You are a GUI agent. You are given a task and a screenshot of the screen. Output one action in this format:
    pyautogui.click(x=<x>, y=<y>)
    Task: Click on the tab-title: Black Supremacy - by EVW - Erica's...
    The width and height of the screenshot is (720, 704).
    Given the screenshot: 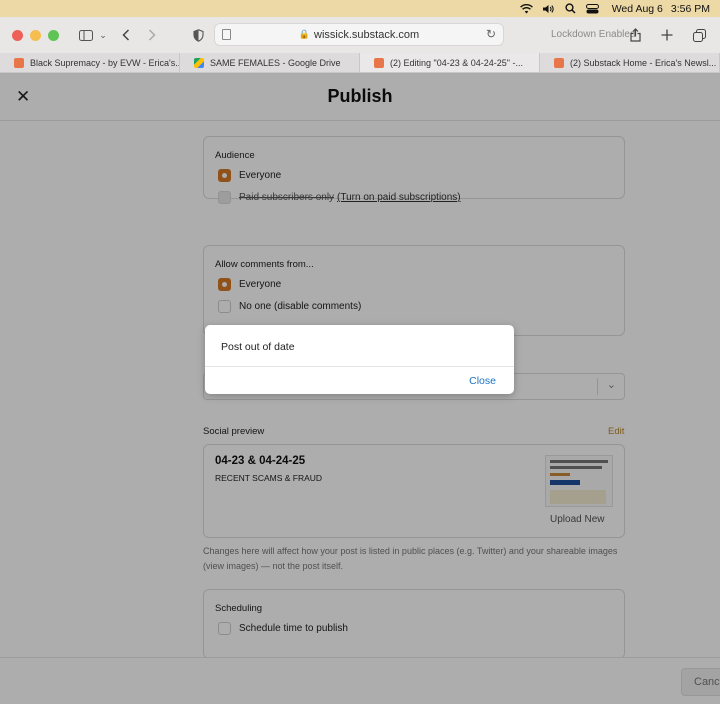 What is the action you would take?
    pyautogui.click(x=105, y=62)
    